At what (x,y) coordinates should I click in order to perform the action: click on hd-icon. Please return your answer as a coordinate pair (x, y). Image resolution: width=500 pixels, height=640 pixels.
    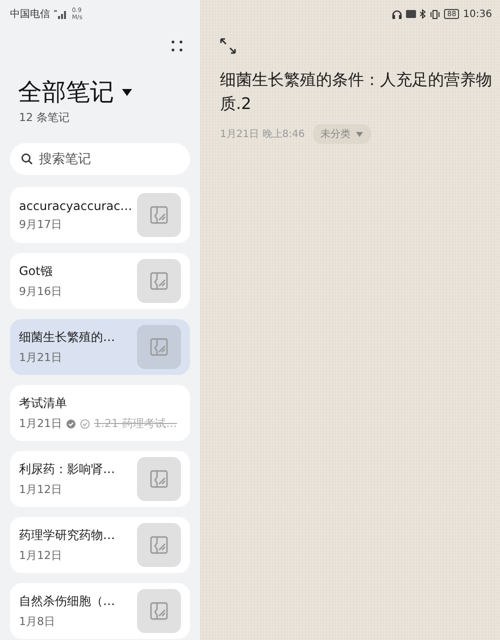
    Looking at the image, I should click on (411, 14).